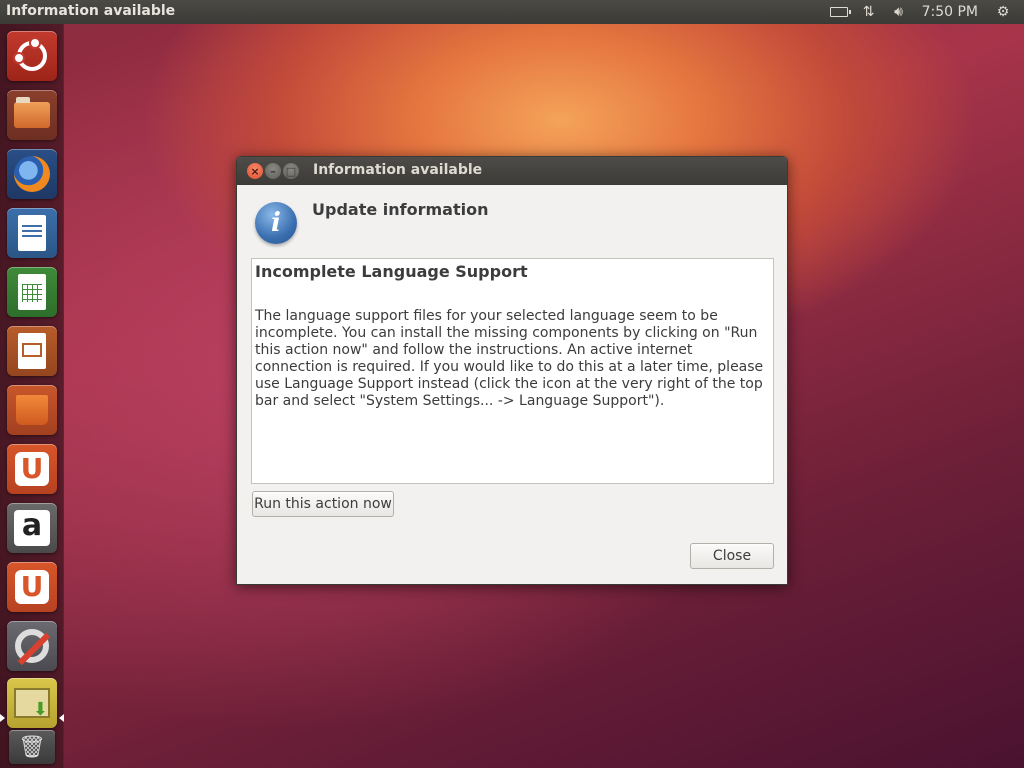 The width and height of the screenshot is (1024, 768). I want to click on system-settings-launcher, so click(32, 646).